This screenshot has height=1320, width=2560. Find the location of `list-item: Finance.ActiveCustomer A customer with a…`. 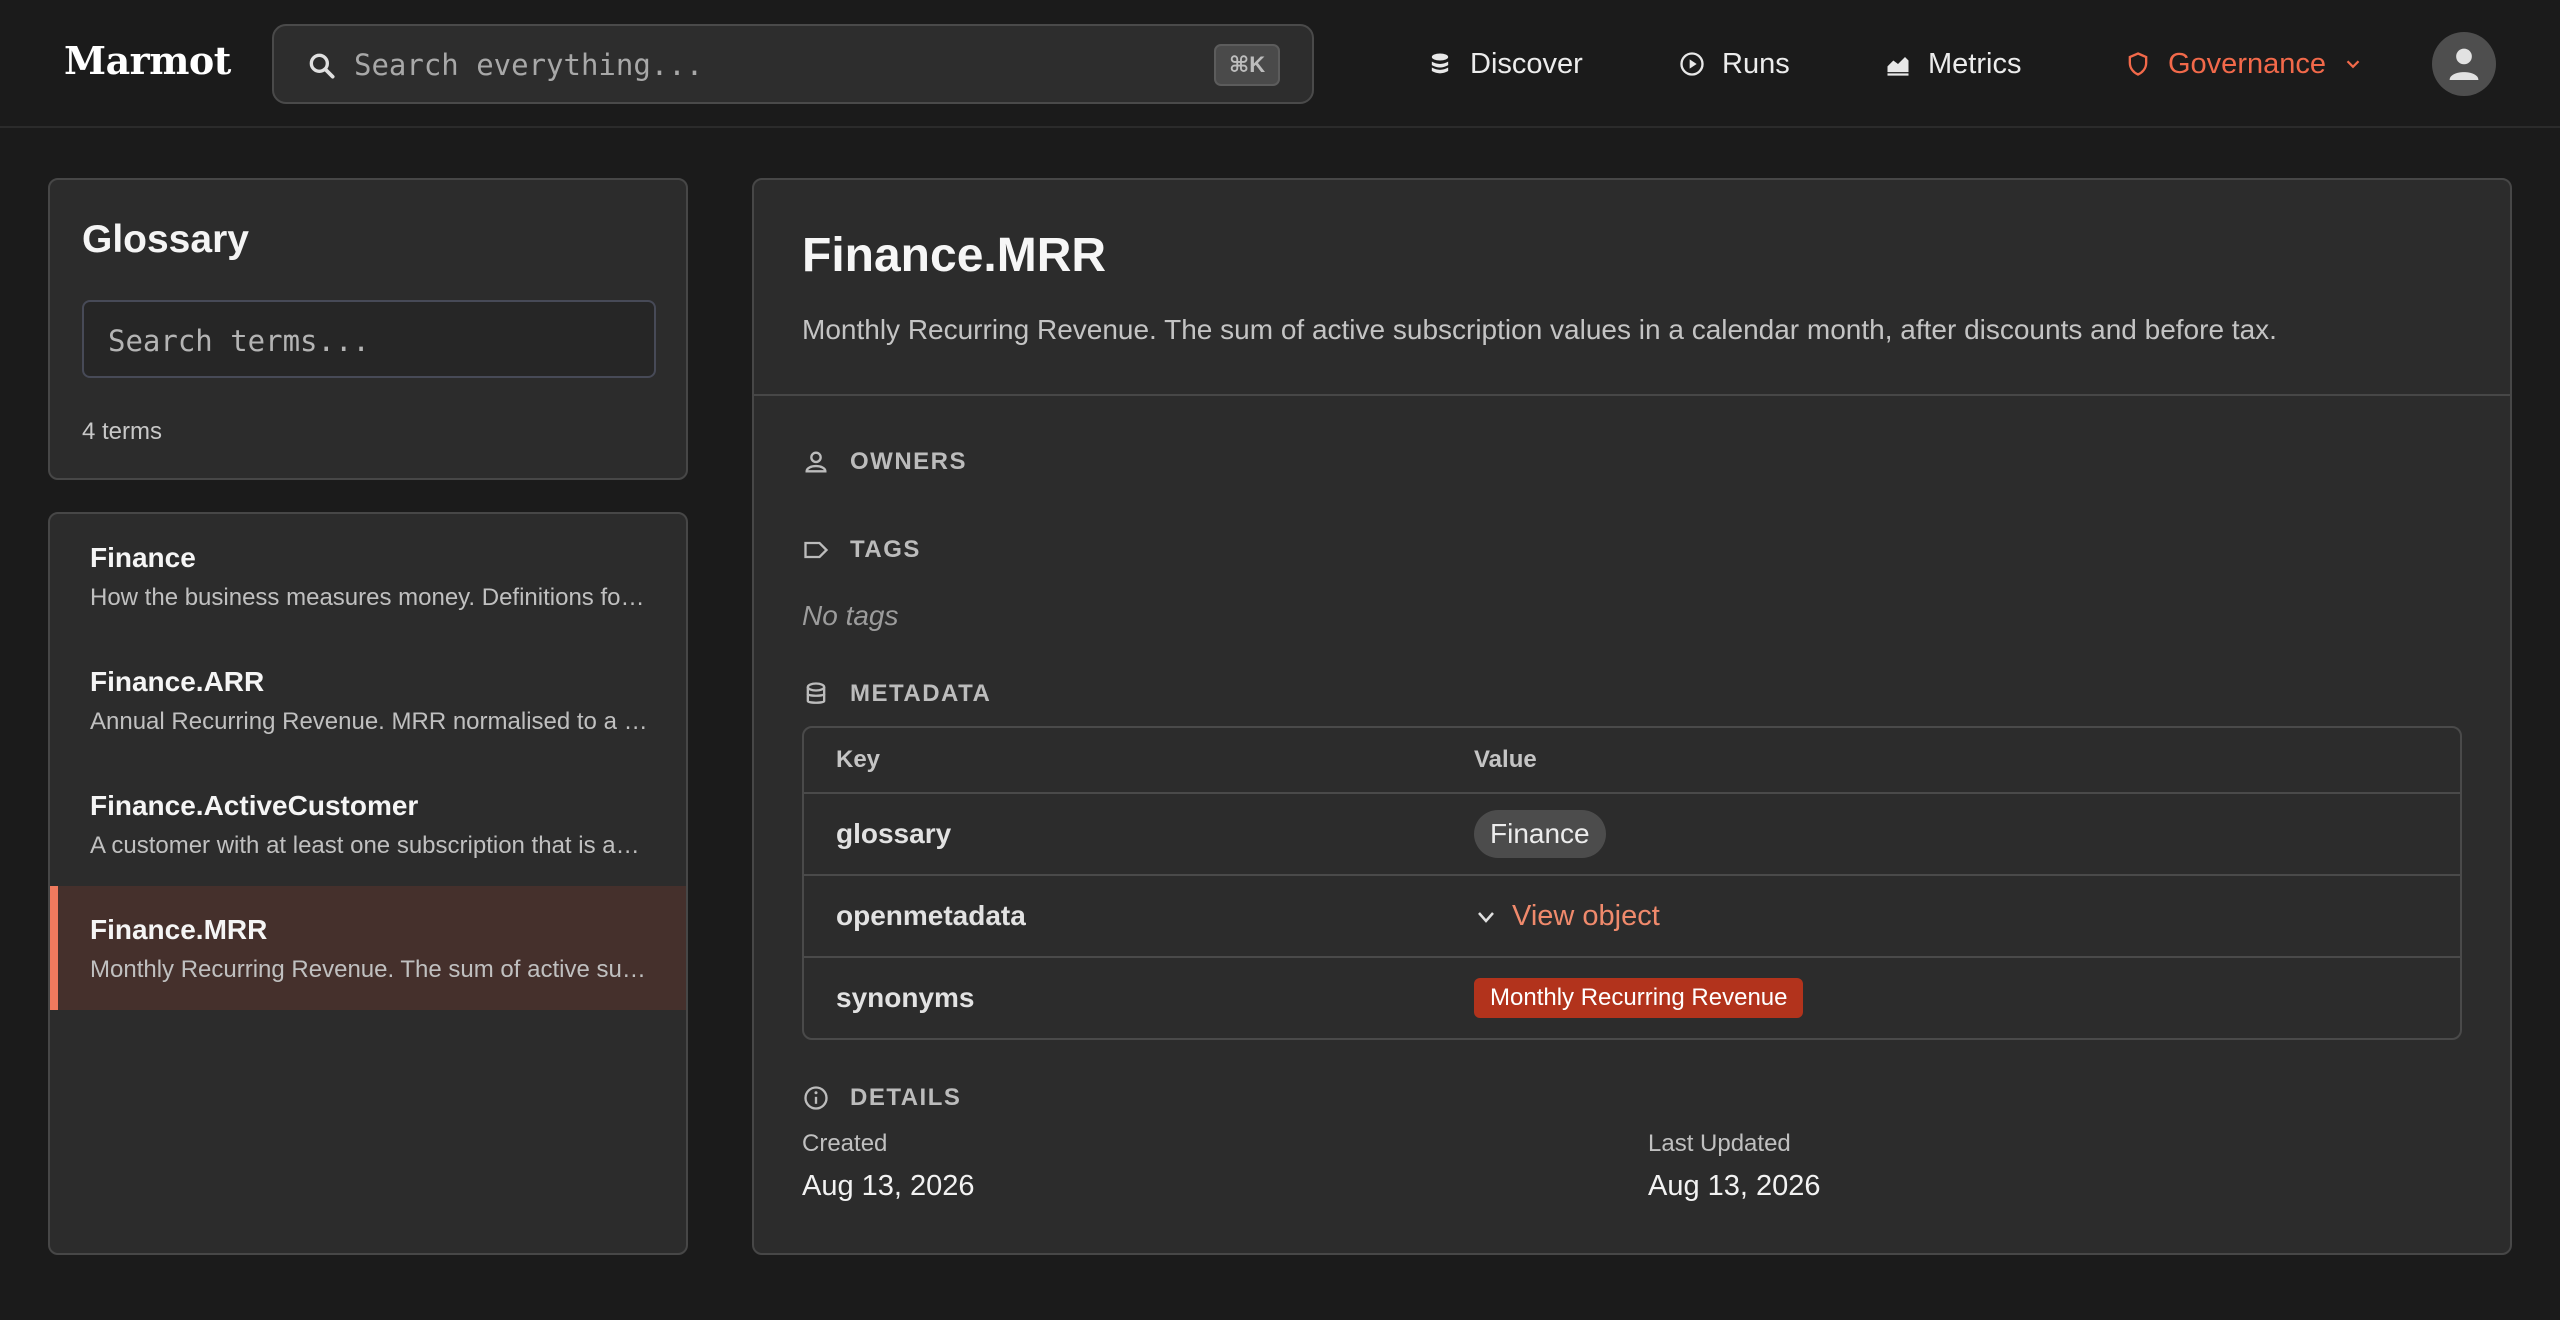

list-item: Finance.ActiveCustomer A customer with a… is located at coordinates (368, 824).